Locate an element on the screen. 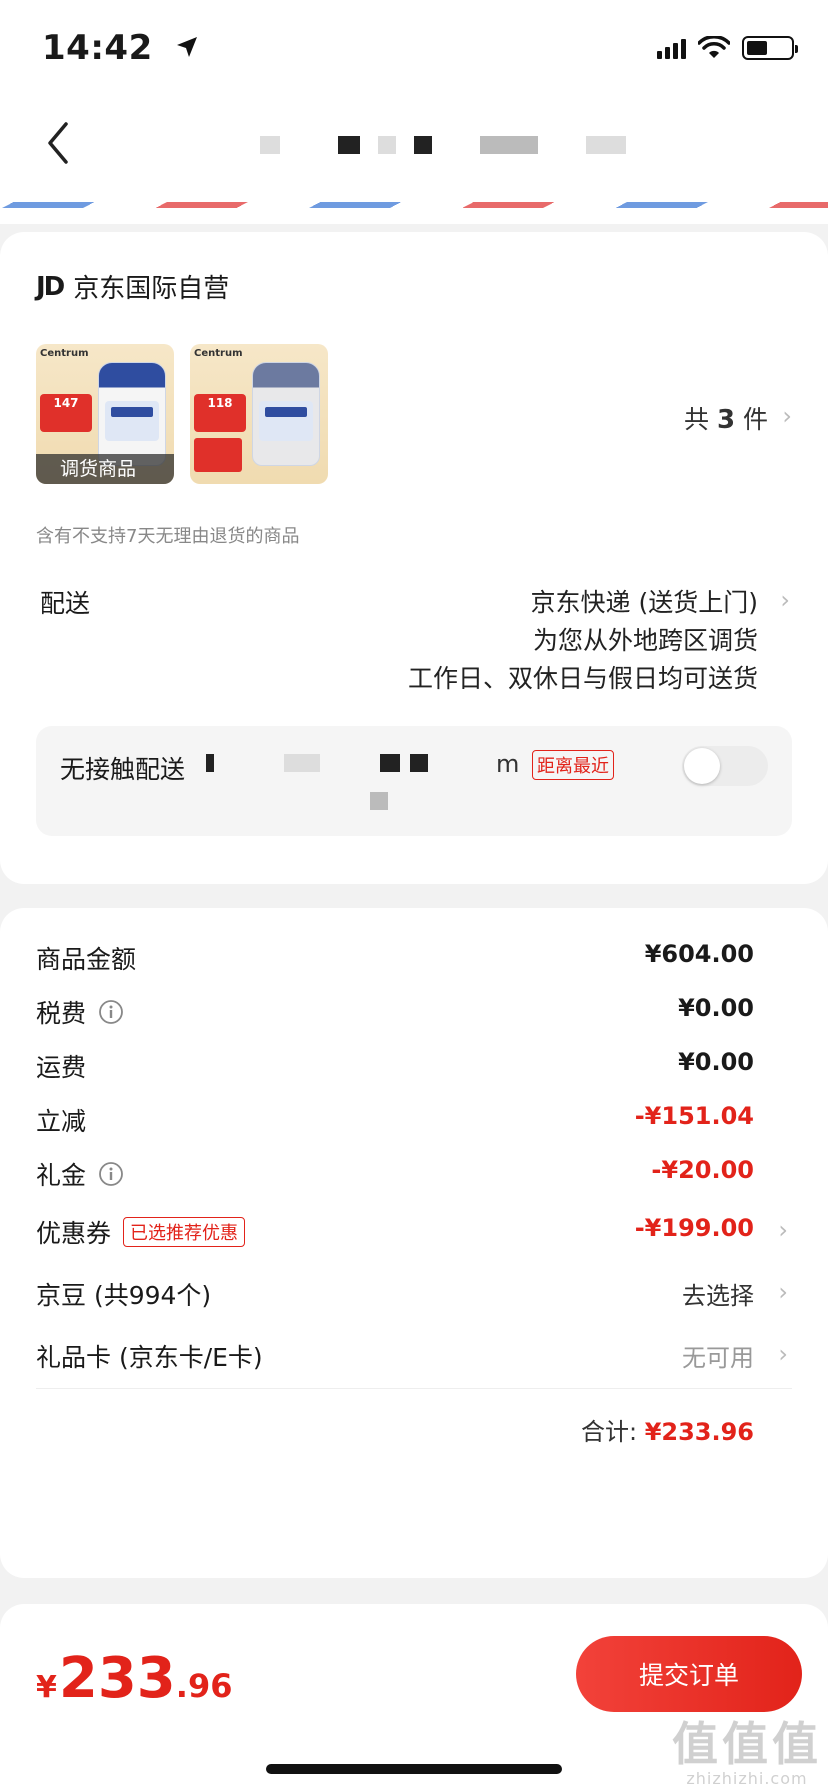 This screenshot has height=1792, width=828. row-value: 去选择 is located at coordinates (718, 1296).